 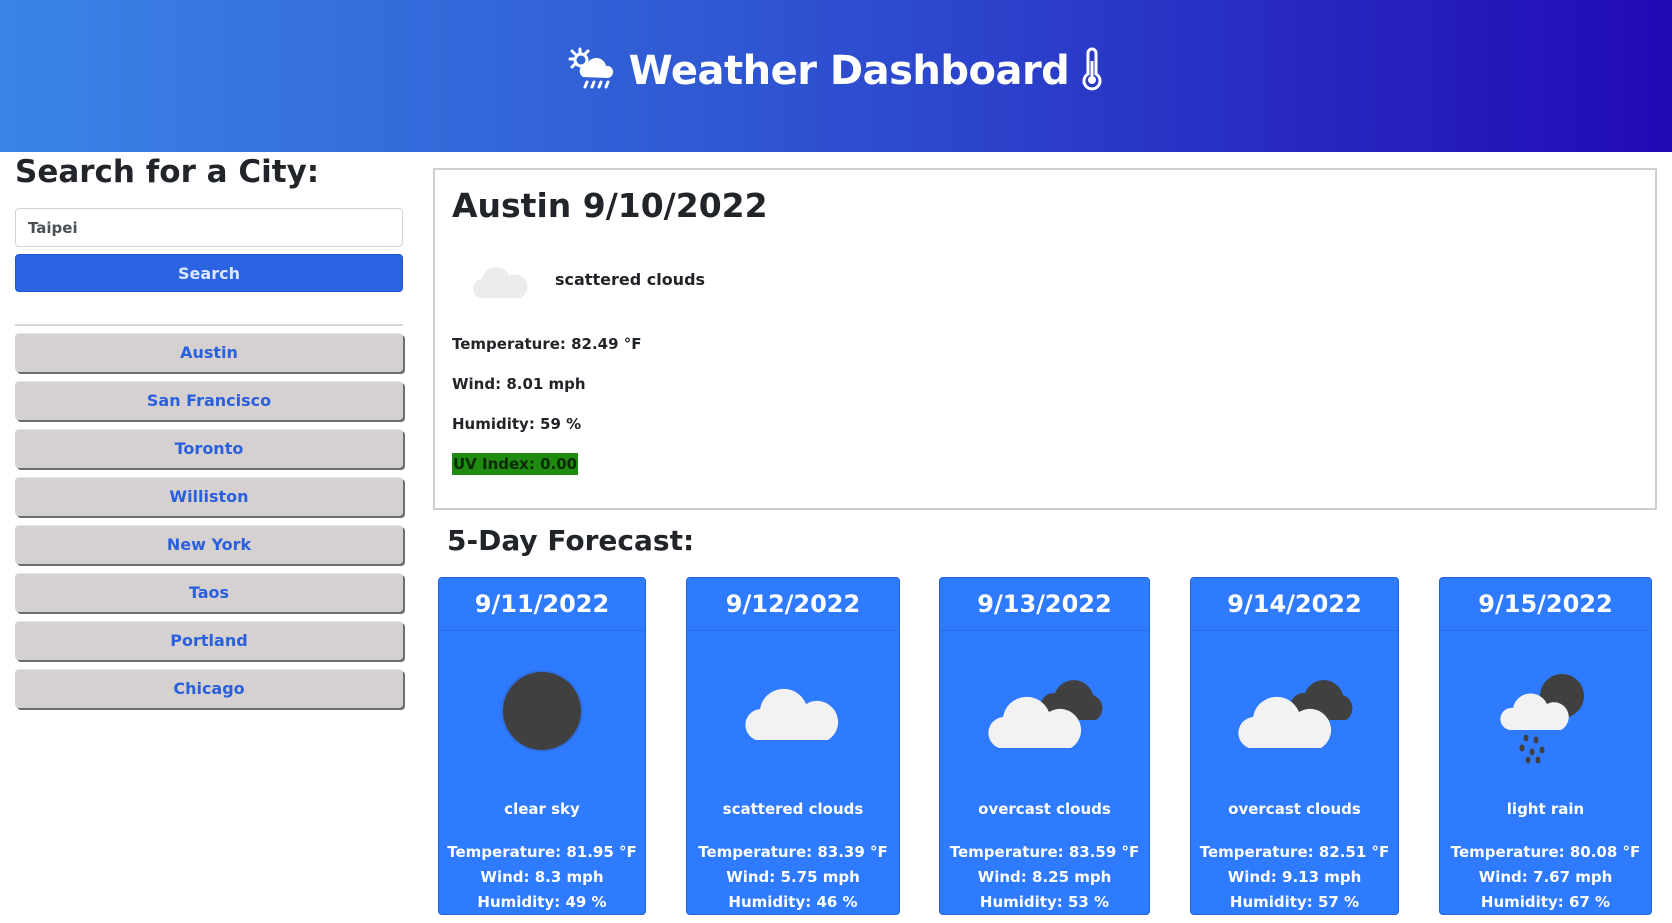 What do you see at coordinates (793, 604) in the screenshot?
I see `forecast-date: 9/12/2022` at bounding box center [793, 604].